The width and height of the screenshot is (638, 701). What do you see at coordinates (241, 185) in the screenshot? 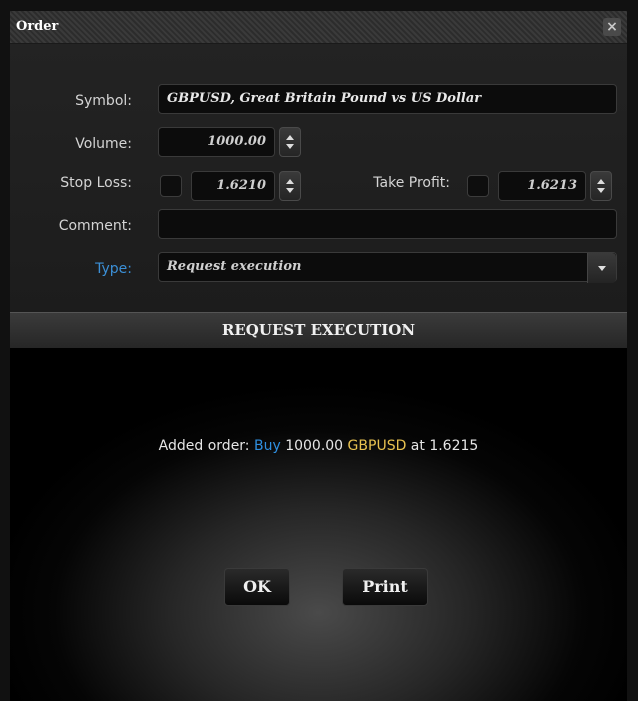
I see `stop-loss-value: 1.6210` at bounding box center [241, 185].